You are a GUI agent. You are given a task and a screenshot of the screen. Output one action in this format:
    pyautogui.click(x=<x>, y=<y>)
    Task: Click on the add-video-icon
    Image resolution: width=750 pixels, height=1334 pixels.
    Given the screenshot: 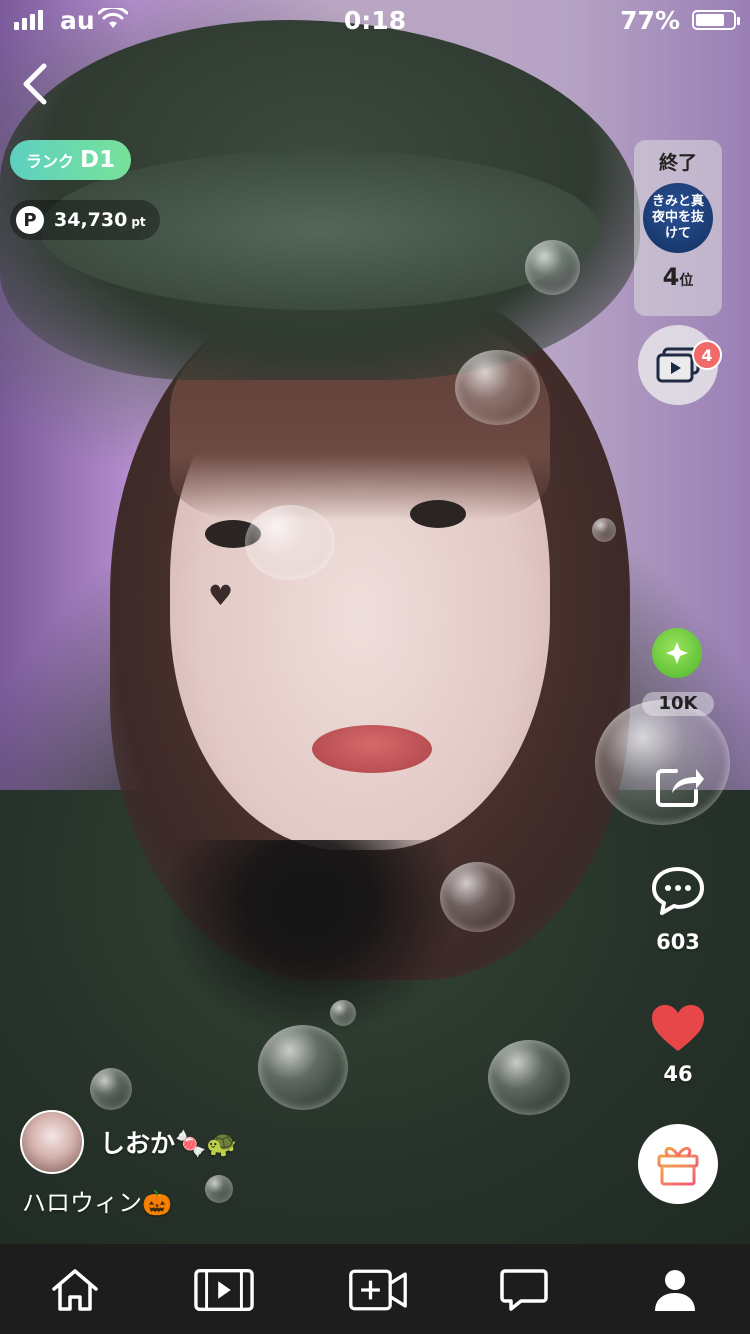 What is the action you would take?
    pyautogui.click(x=378, y=1290)
    